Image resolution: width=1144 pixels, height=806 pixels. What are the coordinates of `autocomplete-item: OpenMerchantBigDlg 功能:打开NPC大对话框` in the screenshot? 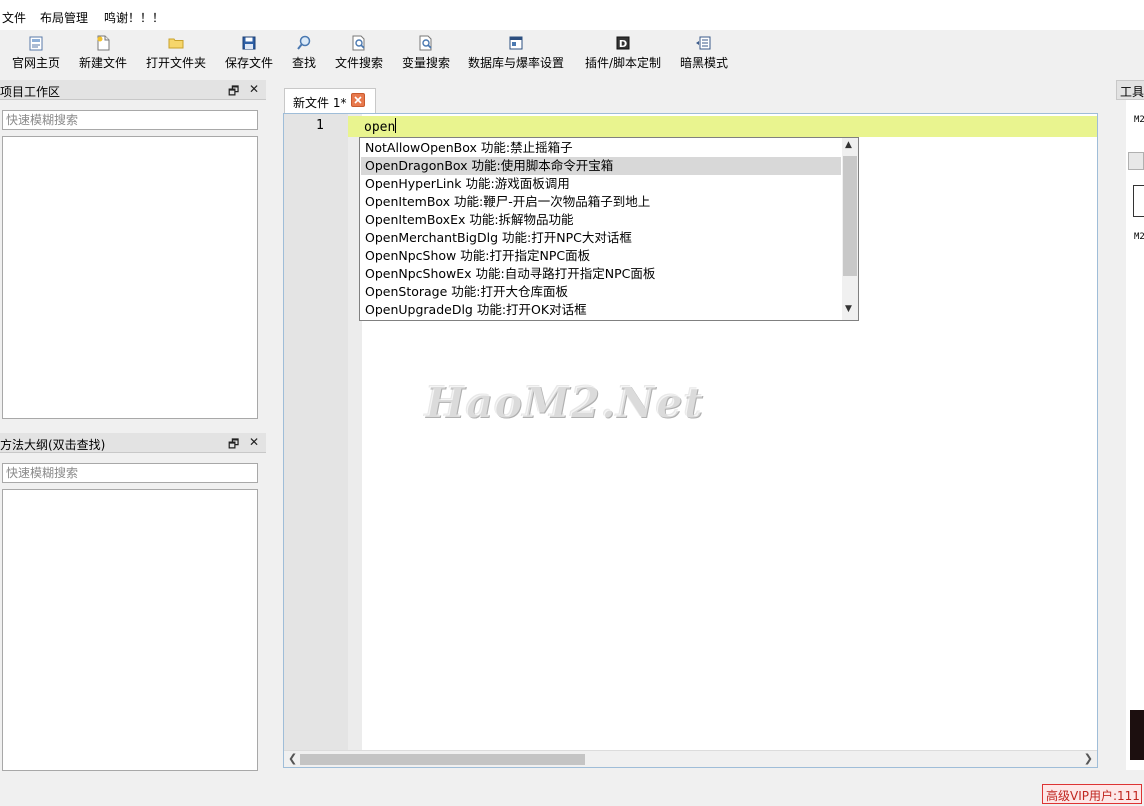 It's located at (601, 238).